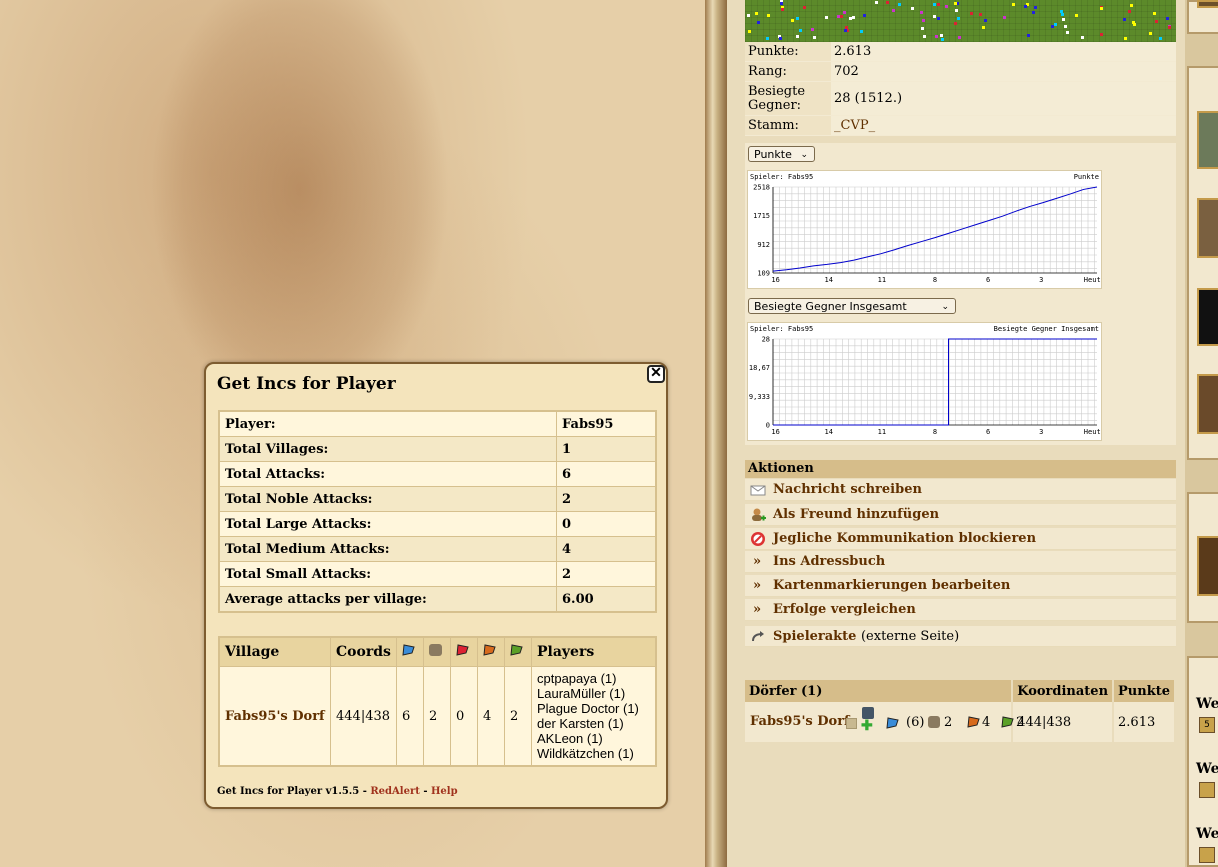 This screenshot has height=867, width=1218. Describe the element at coordinates (960, 21) in the screenshot. I see `map-preview` at that location.